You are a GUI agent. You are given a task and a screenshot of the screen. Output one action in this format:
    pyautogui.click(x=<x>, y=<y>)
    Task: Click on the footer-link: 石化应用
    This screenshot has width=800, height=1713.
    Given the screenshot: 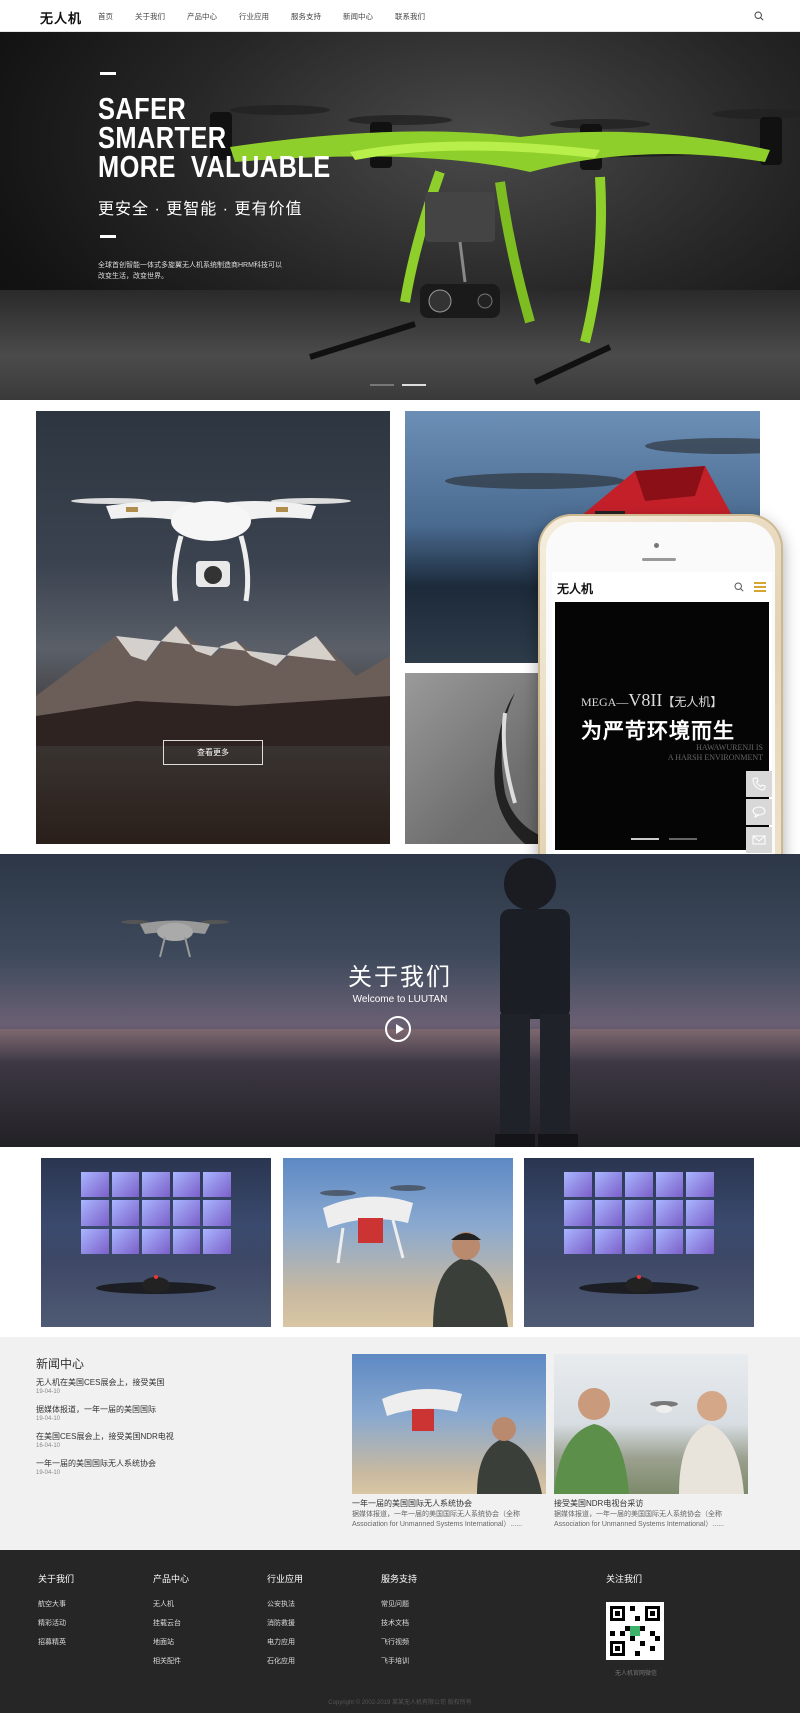 What is the action you would take?
    pyautogui.click(x=285, y=1661)
    